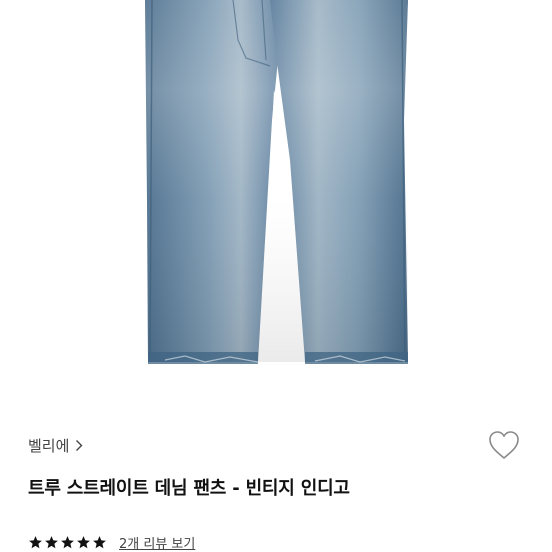 This screenshot has height=552, width=552. I want to click on chevron-right-icon, so click(79, 445).